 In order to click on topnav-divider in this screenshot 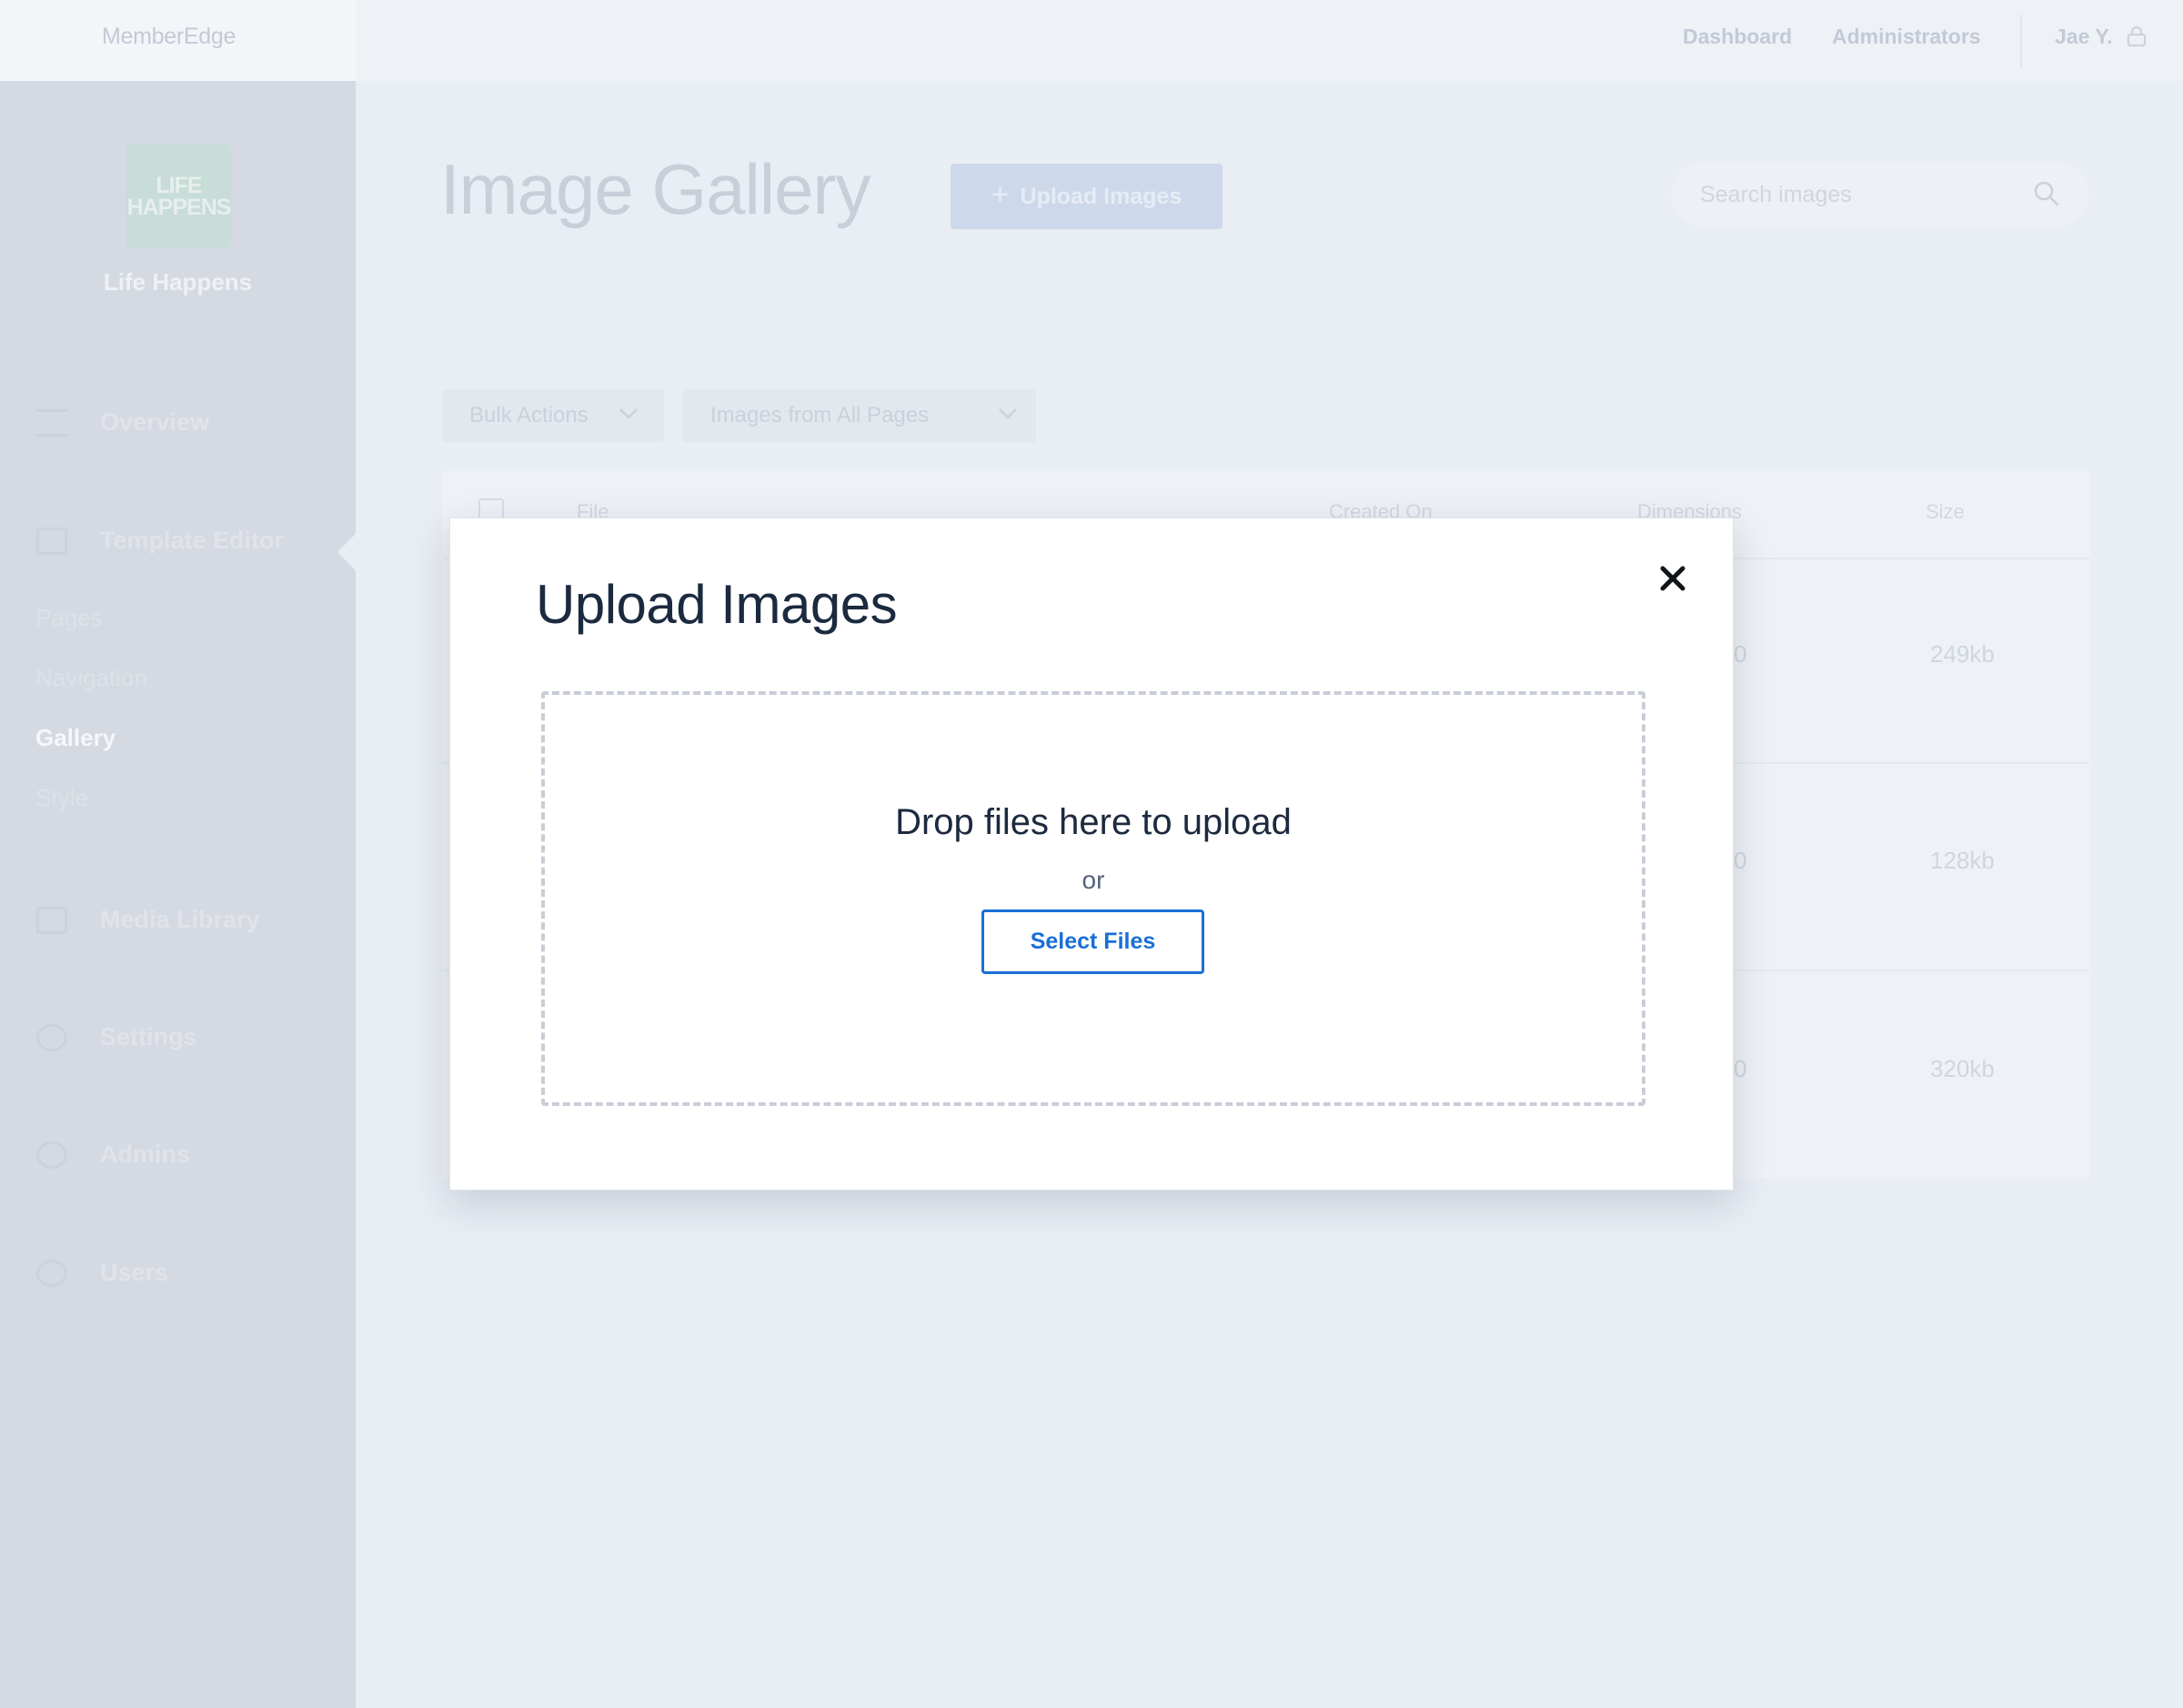, I will do `click(2021, 41)`.